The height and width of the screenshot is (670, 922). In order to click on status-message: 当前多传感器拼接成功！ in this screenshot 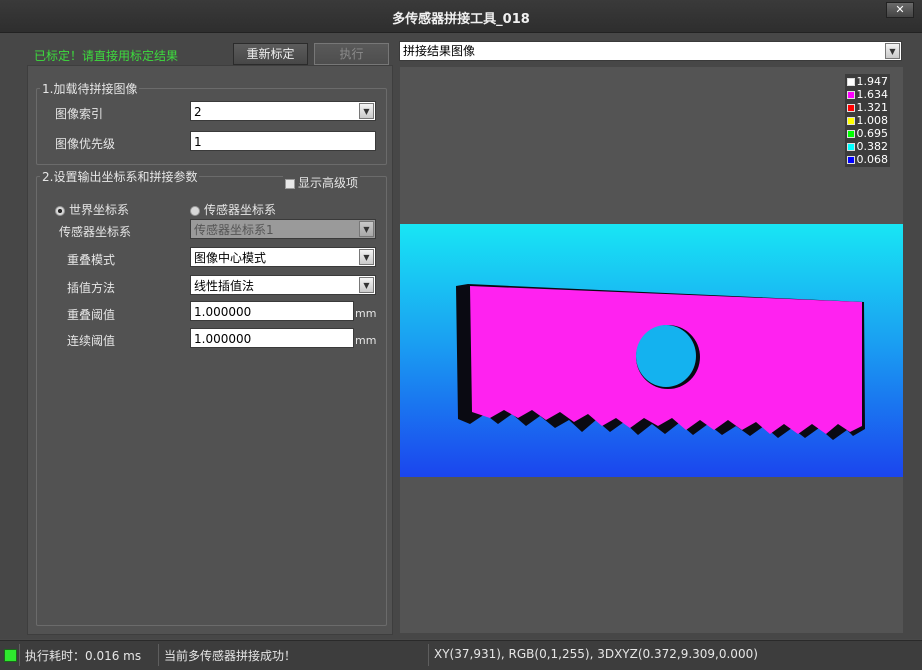, I will do `click(230, 656)`.